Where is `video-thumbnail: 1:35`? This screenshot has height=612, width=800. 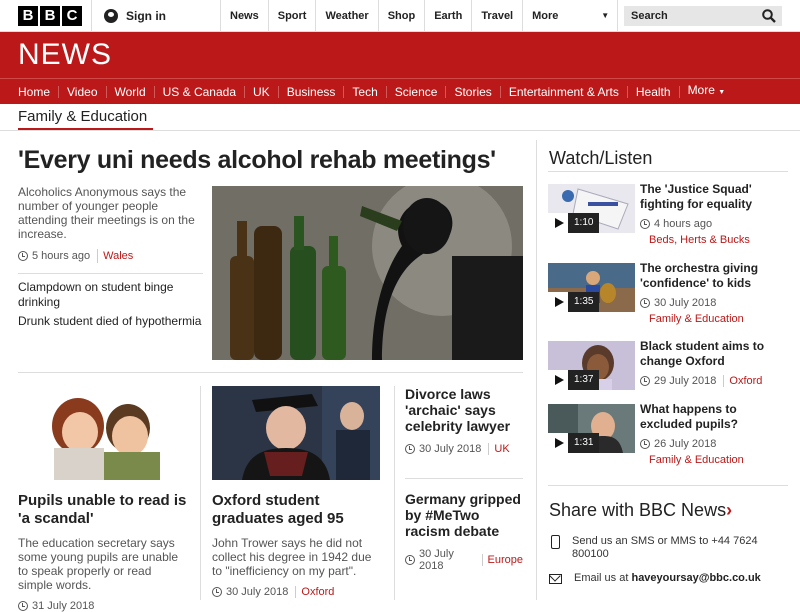 video-thumbnail: 1:35 is located at coordinates (591, 287).